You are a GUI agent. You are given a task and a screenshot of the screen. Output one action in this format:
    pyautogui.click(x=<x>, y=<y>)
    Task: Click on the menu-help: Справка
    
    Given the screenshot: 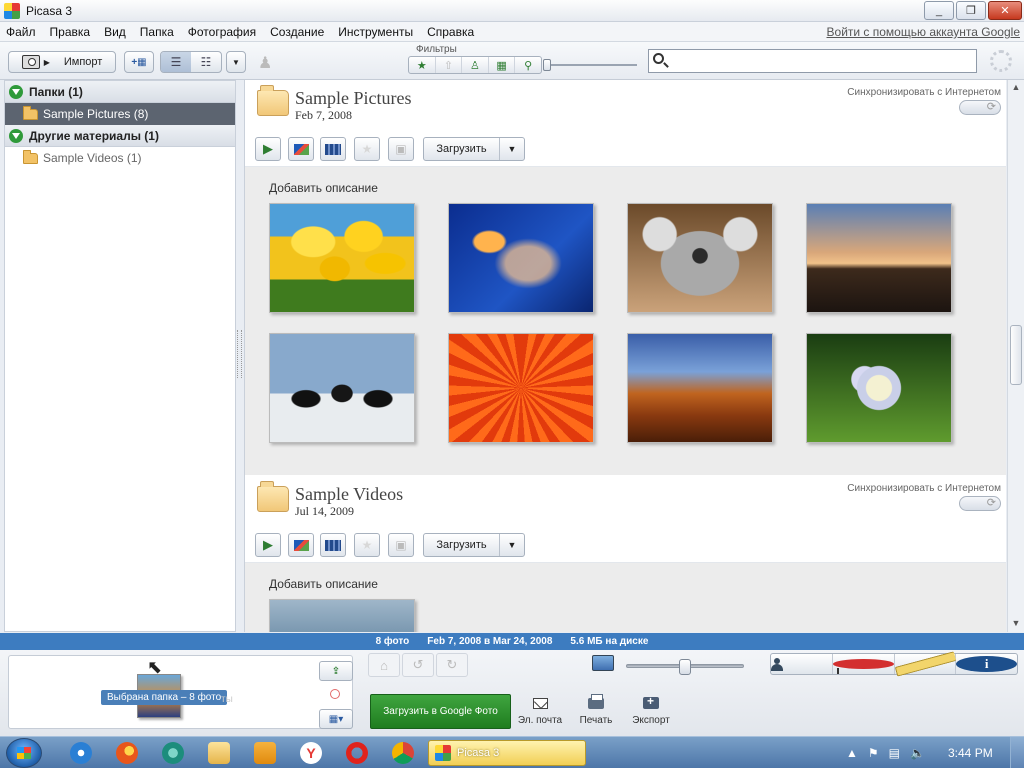 What is the action you would take?
    pyautogui.click(x=450, y=32)
    